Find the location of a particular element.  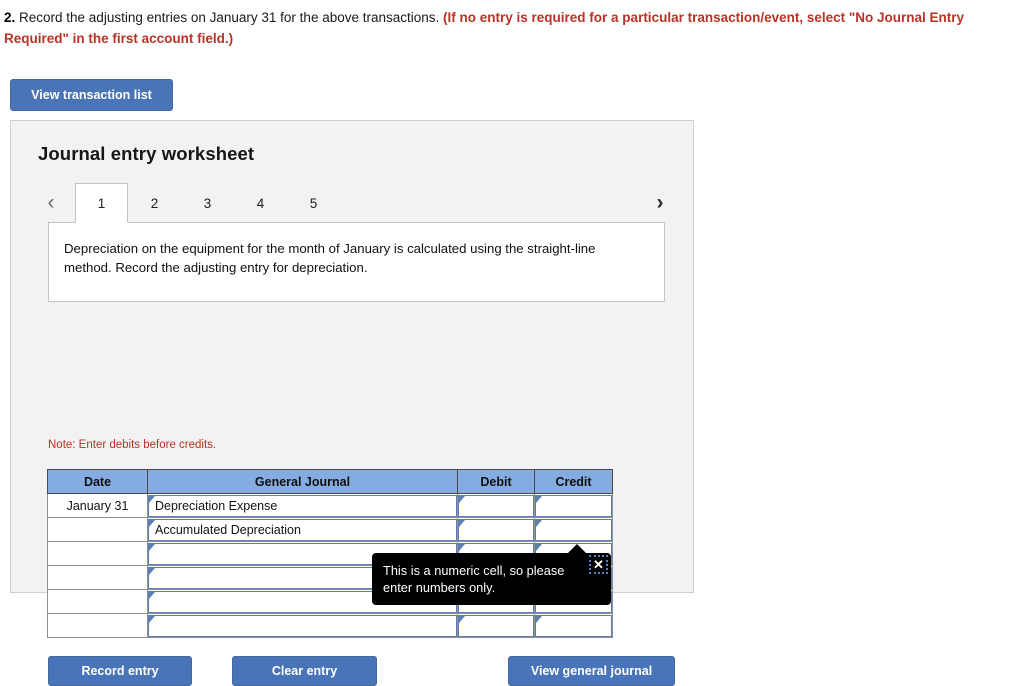

tooltip-pointer-arrow is located at coordinates (577, 548).